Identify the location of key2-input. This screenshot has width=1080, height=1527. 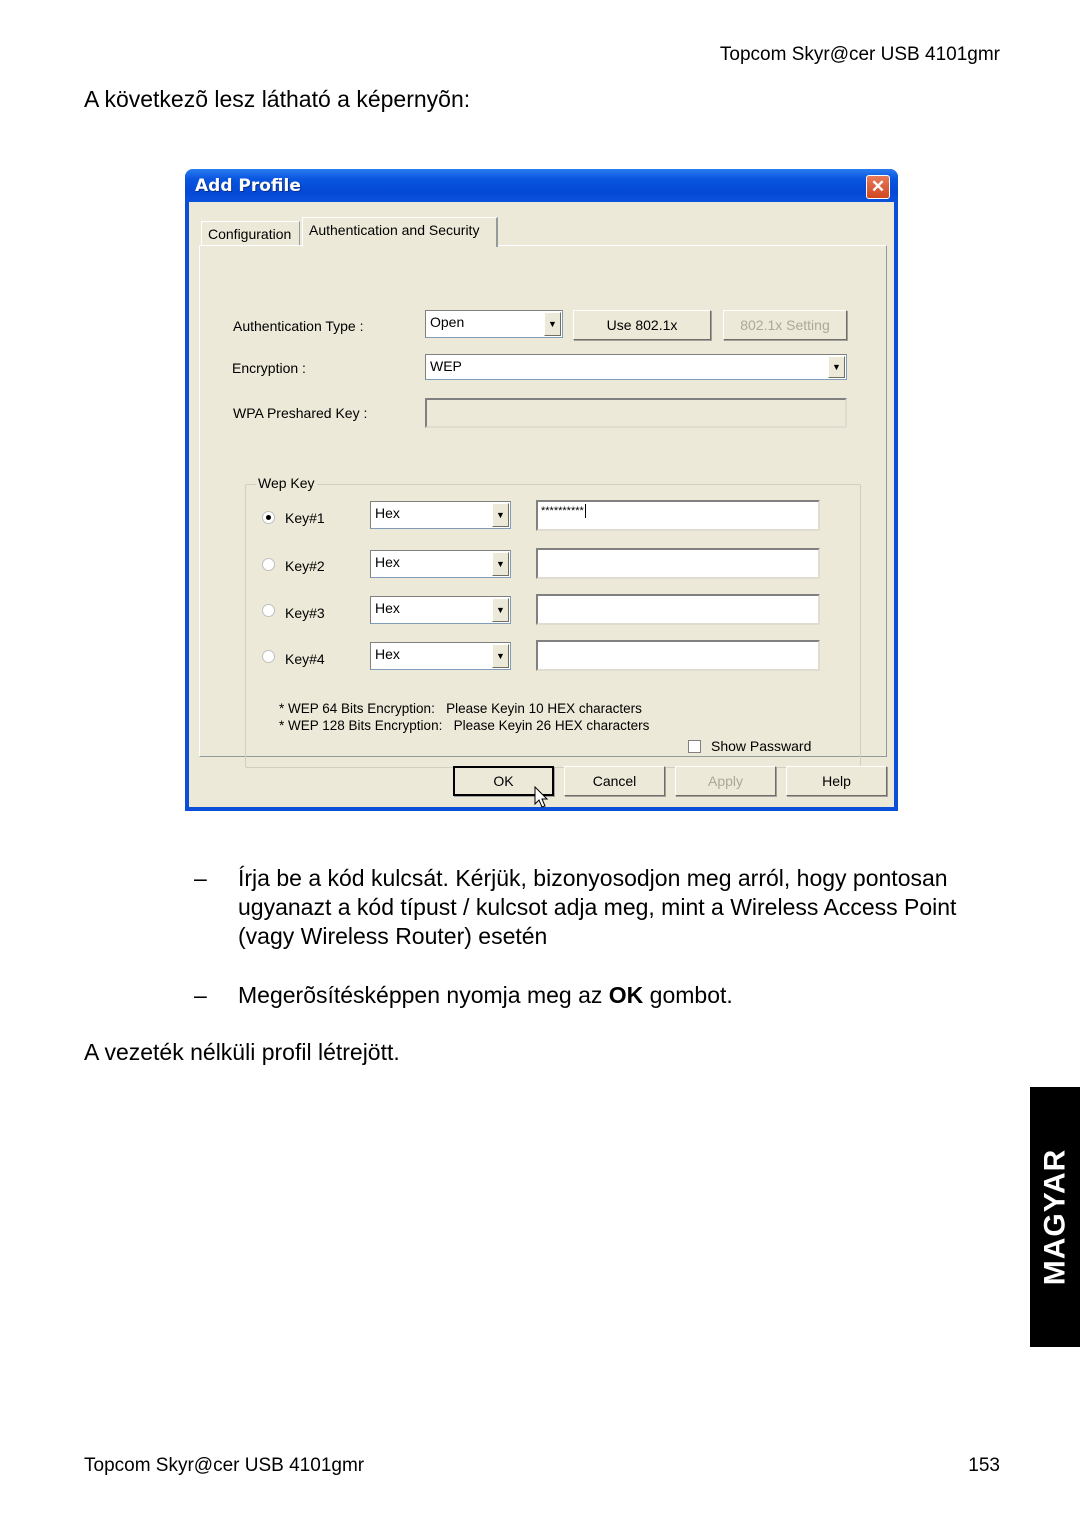
(678, 563).